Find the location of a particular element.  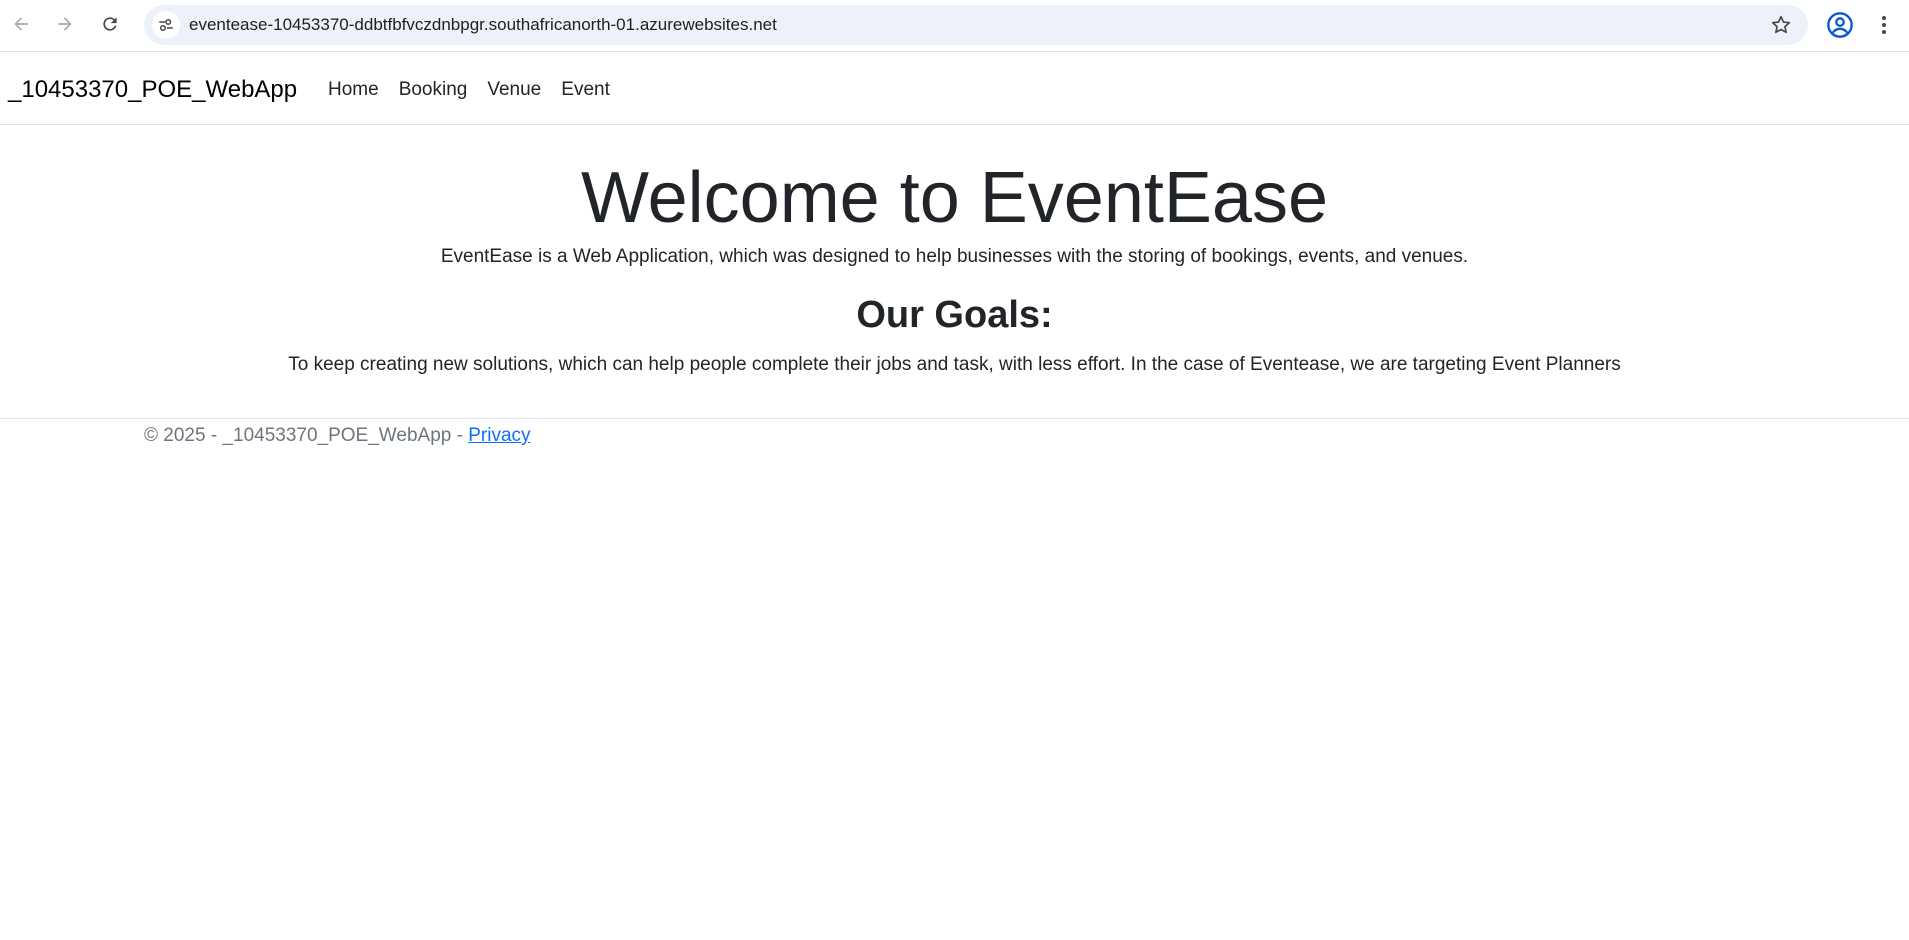

back-button is located at coordinates (21, 24).